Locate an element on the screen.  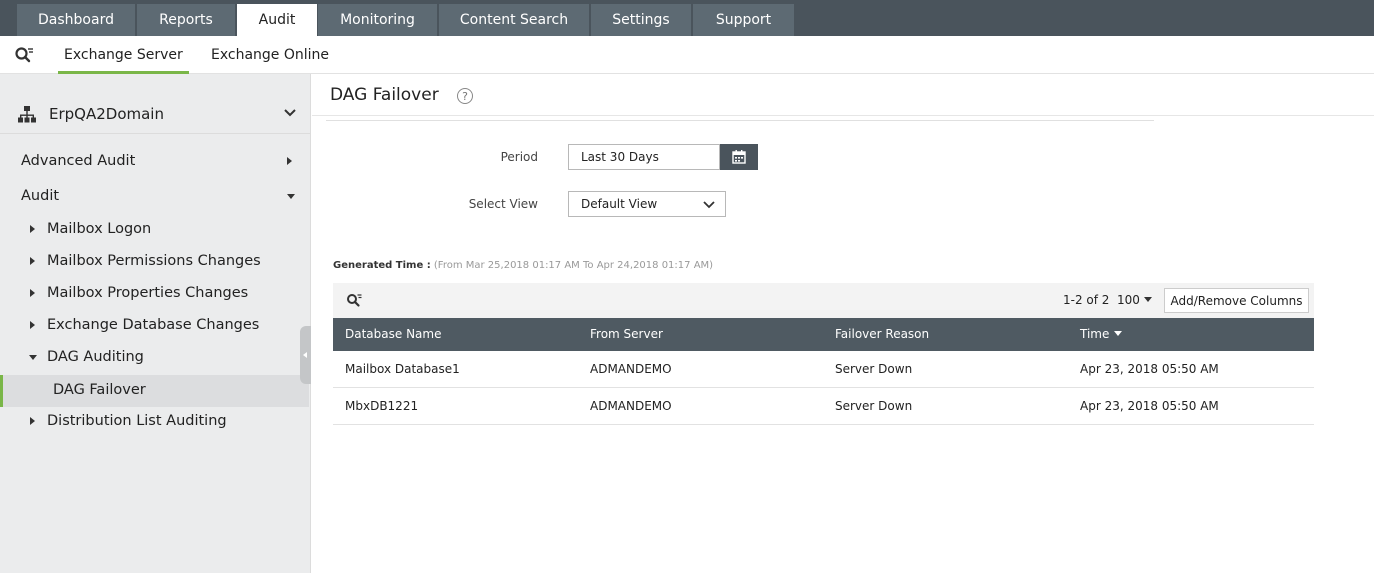
sort-descending-icon is located at coordinates (1118, 333).